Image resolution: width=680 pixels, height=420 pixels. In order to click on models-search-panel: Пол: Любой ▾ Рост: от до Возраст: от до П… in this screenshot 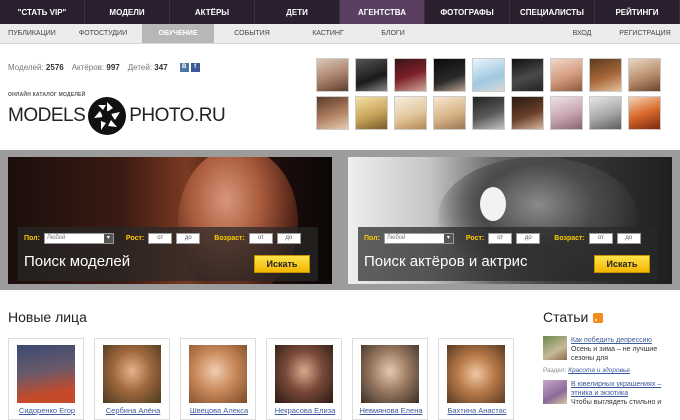, I will do `click(170, 220)`.